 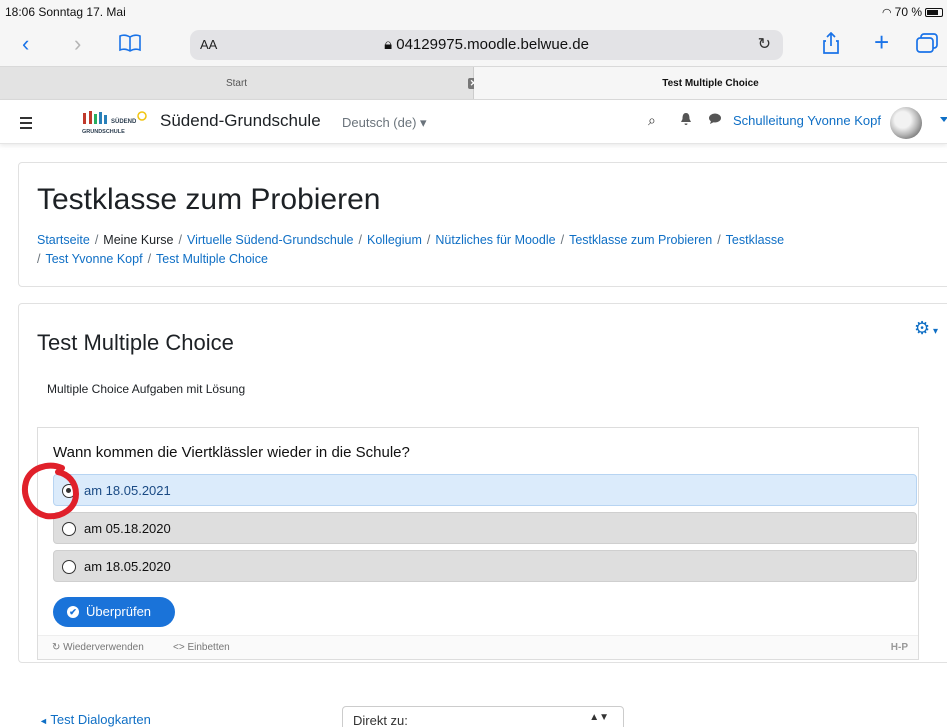 I want to click on url-value: 04129975.moodle.belwue.de, so click(x=492, y=44).